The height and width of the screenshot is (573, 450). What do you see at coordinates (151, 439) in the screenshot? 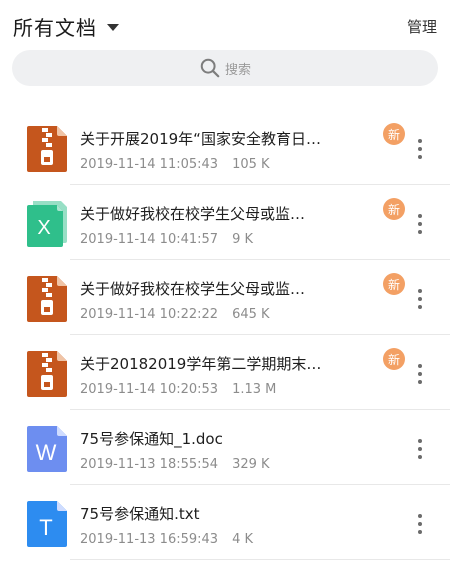
I see `file-name: 75号参保通知_1.doc` at bounding box center [151, 439].